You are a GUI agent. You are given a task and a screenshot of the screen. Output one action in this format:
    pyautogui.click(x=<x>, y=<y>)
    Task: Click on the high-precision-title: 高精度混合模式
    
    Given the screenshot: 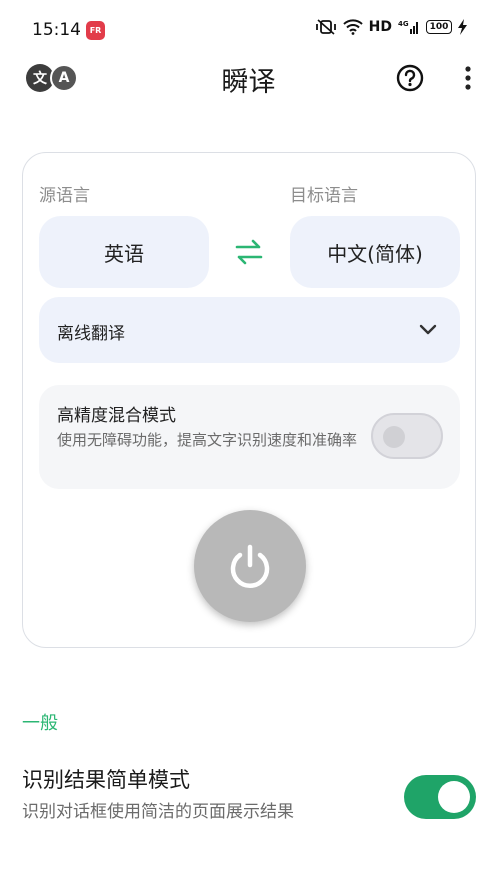 What is the action you would take?
    pyautogui.click(x=116, y=416)
    